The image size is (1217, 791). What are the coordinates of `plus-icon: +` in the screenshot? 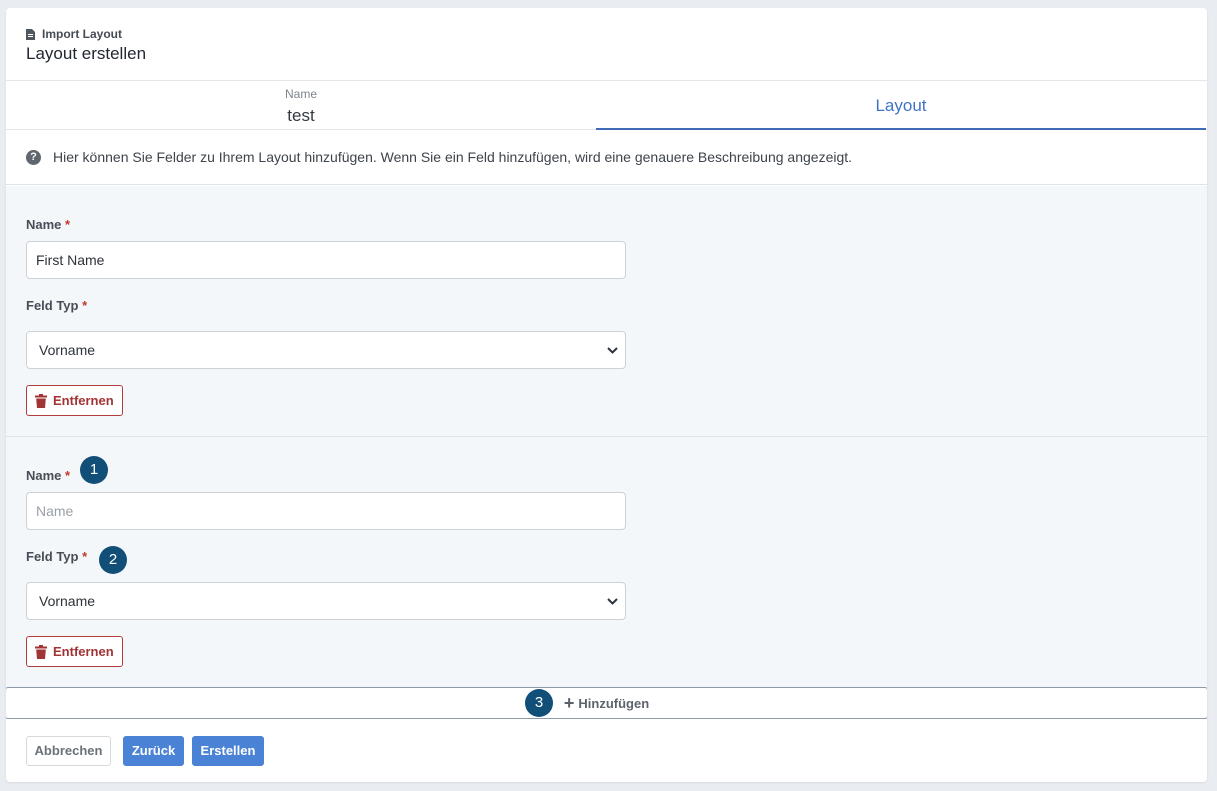 It's located at (569, 703).